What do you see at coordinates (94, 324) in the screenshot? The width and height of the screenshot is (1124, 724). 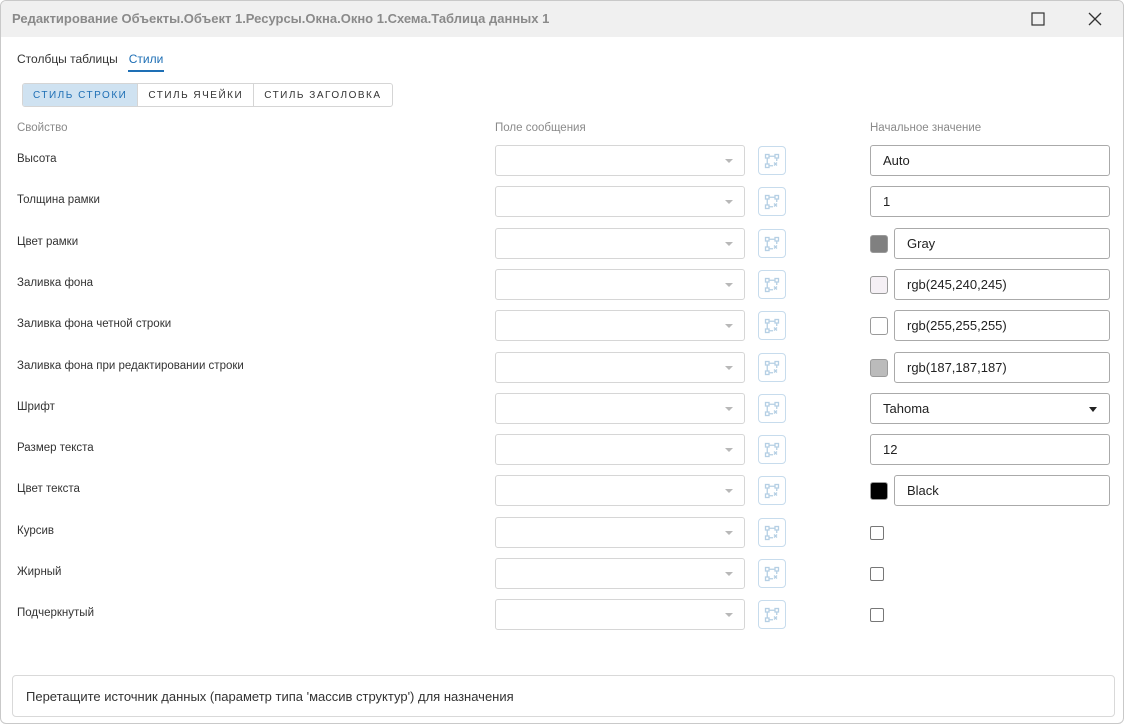 I see `property-label: Заливка фона четной строки` at bounding box center [94, 324].